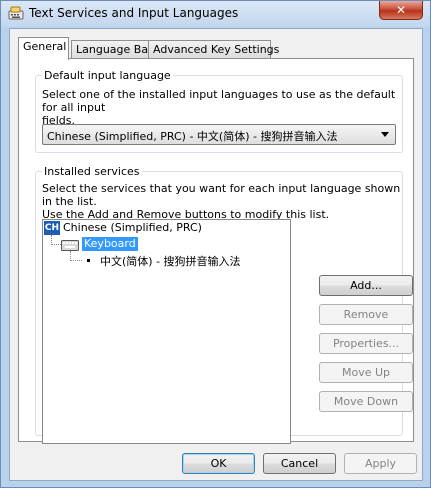  I want to click on tab-general: General, so click(43, 48).